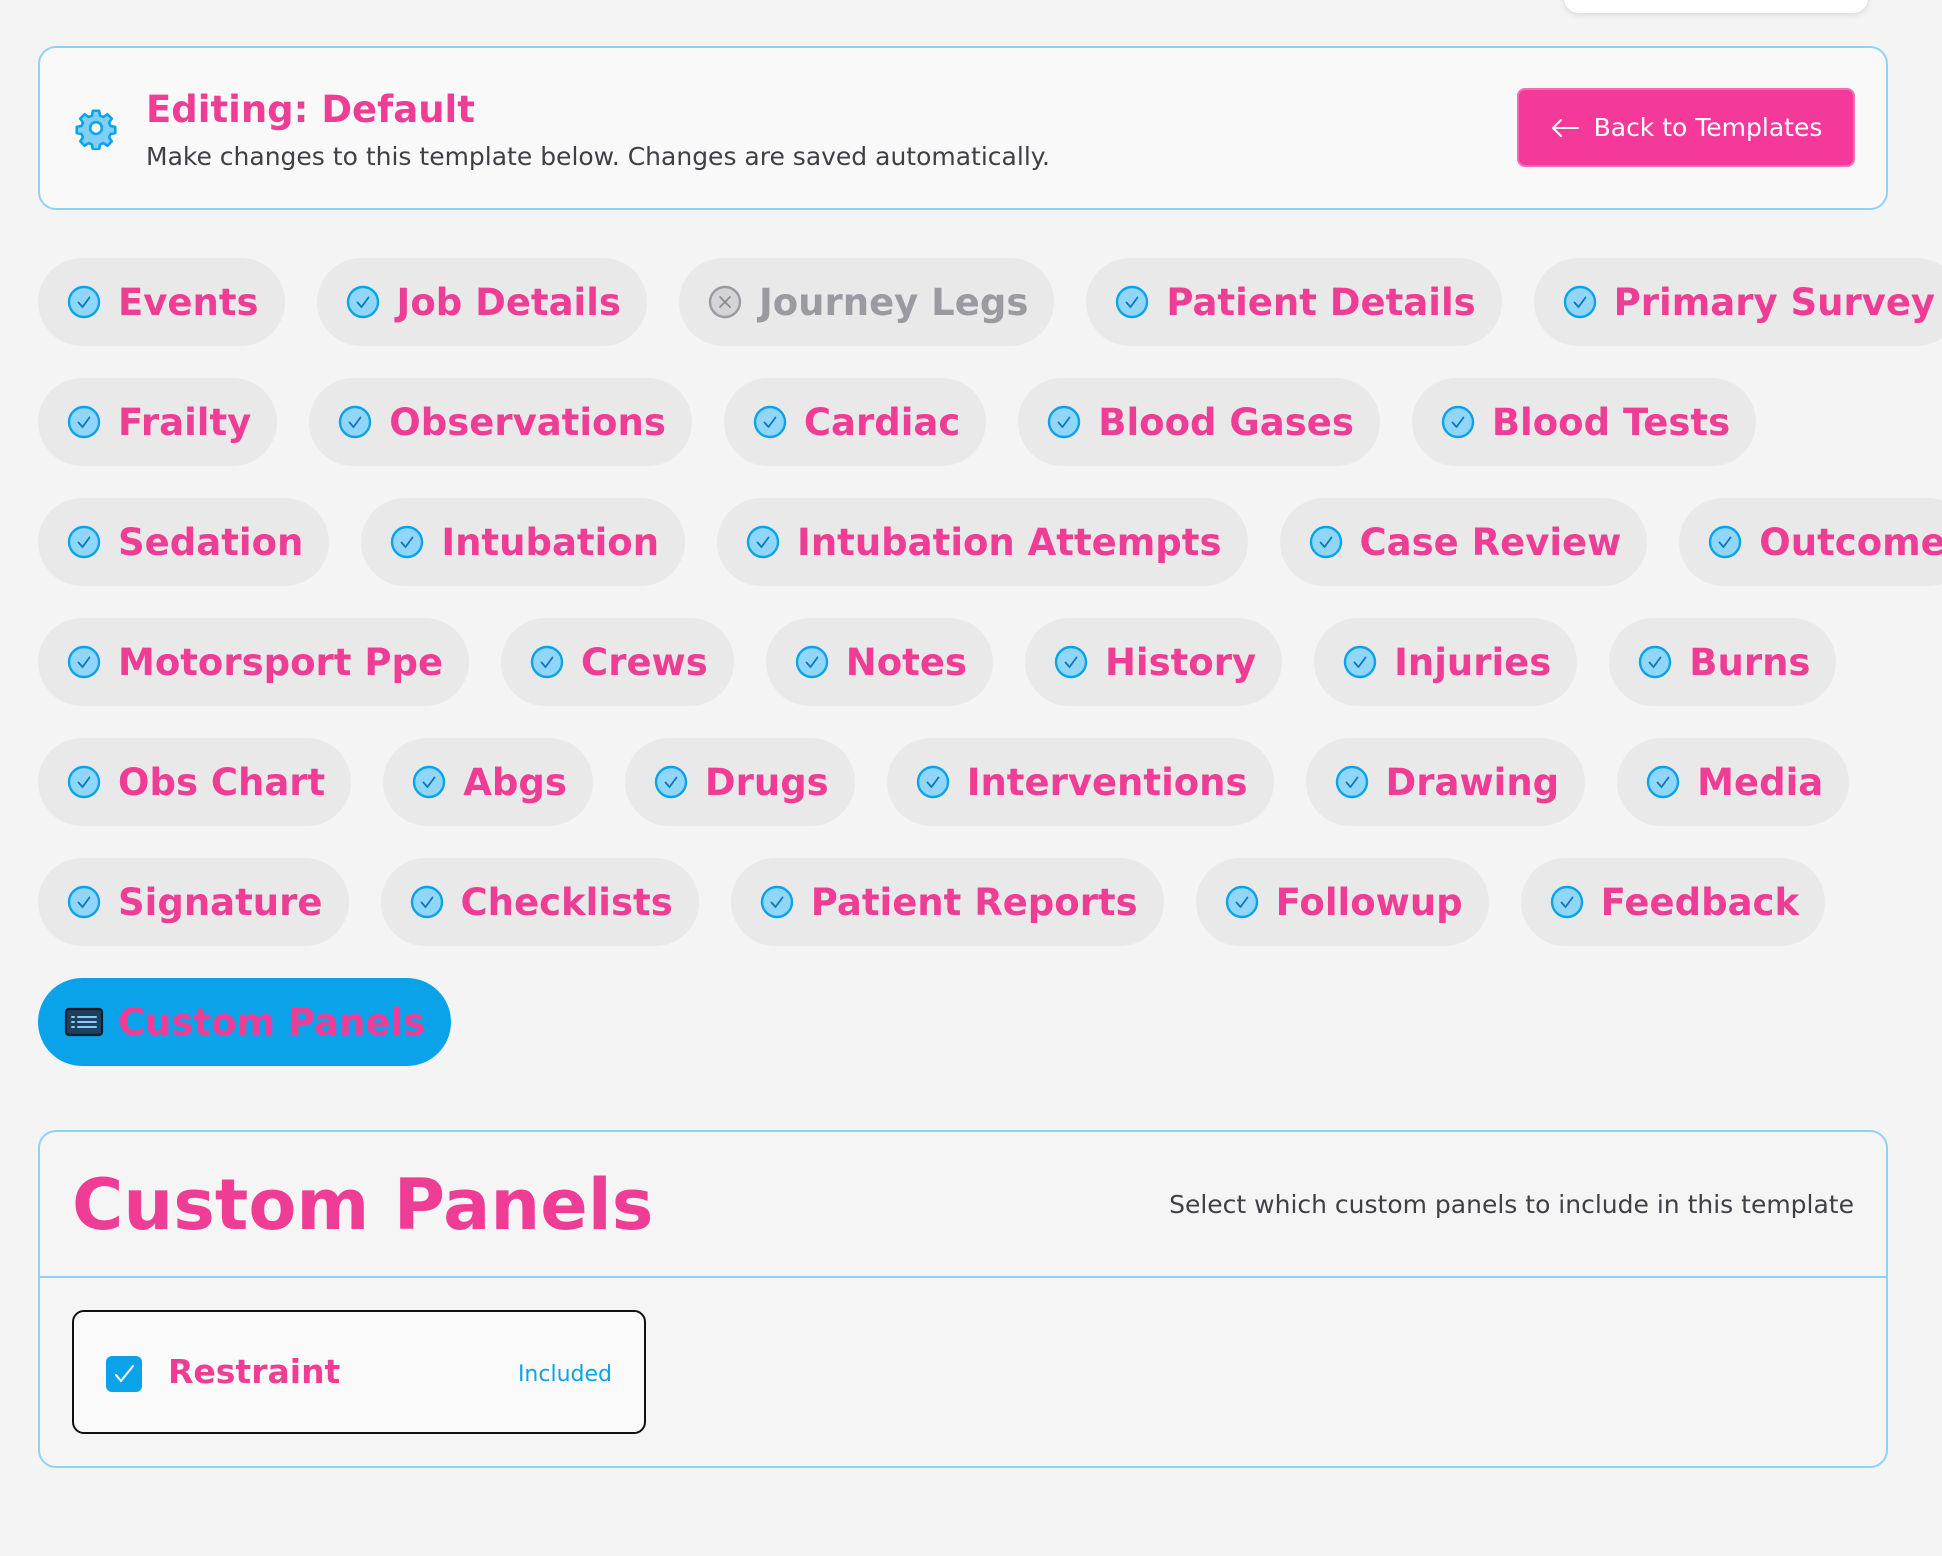 This screenshot has height=1556, width=1942. Describe the element at coordinates (1473, 662) in the screenshot. I see `section-chip-label: Injuries` at that location.